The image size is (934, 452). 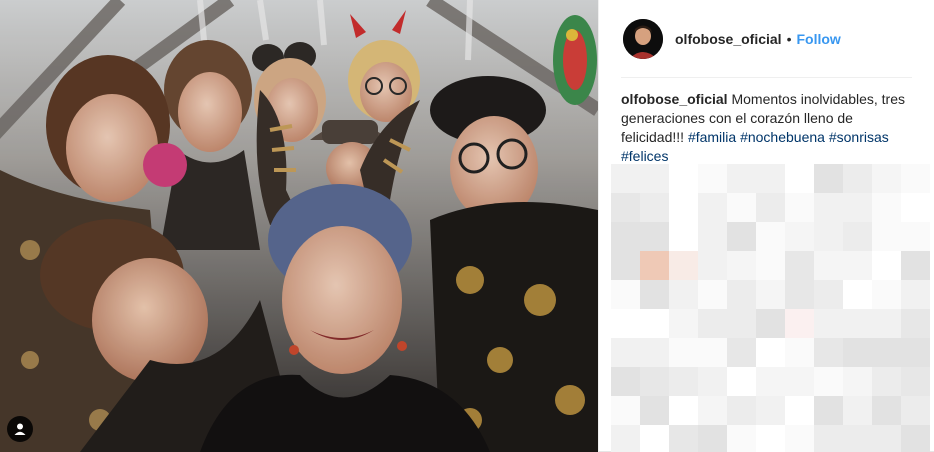 What do you see at coordinates (859, 137) in the screenshot?
I see `hashtag-link: #sonrisas` at bounding box center [859, 137].